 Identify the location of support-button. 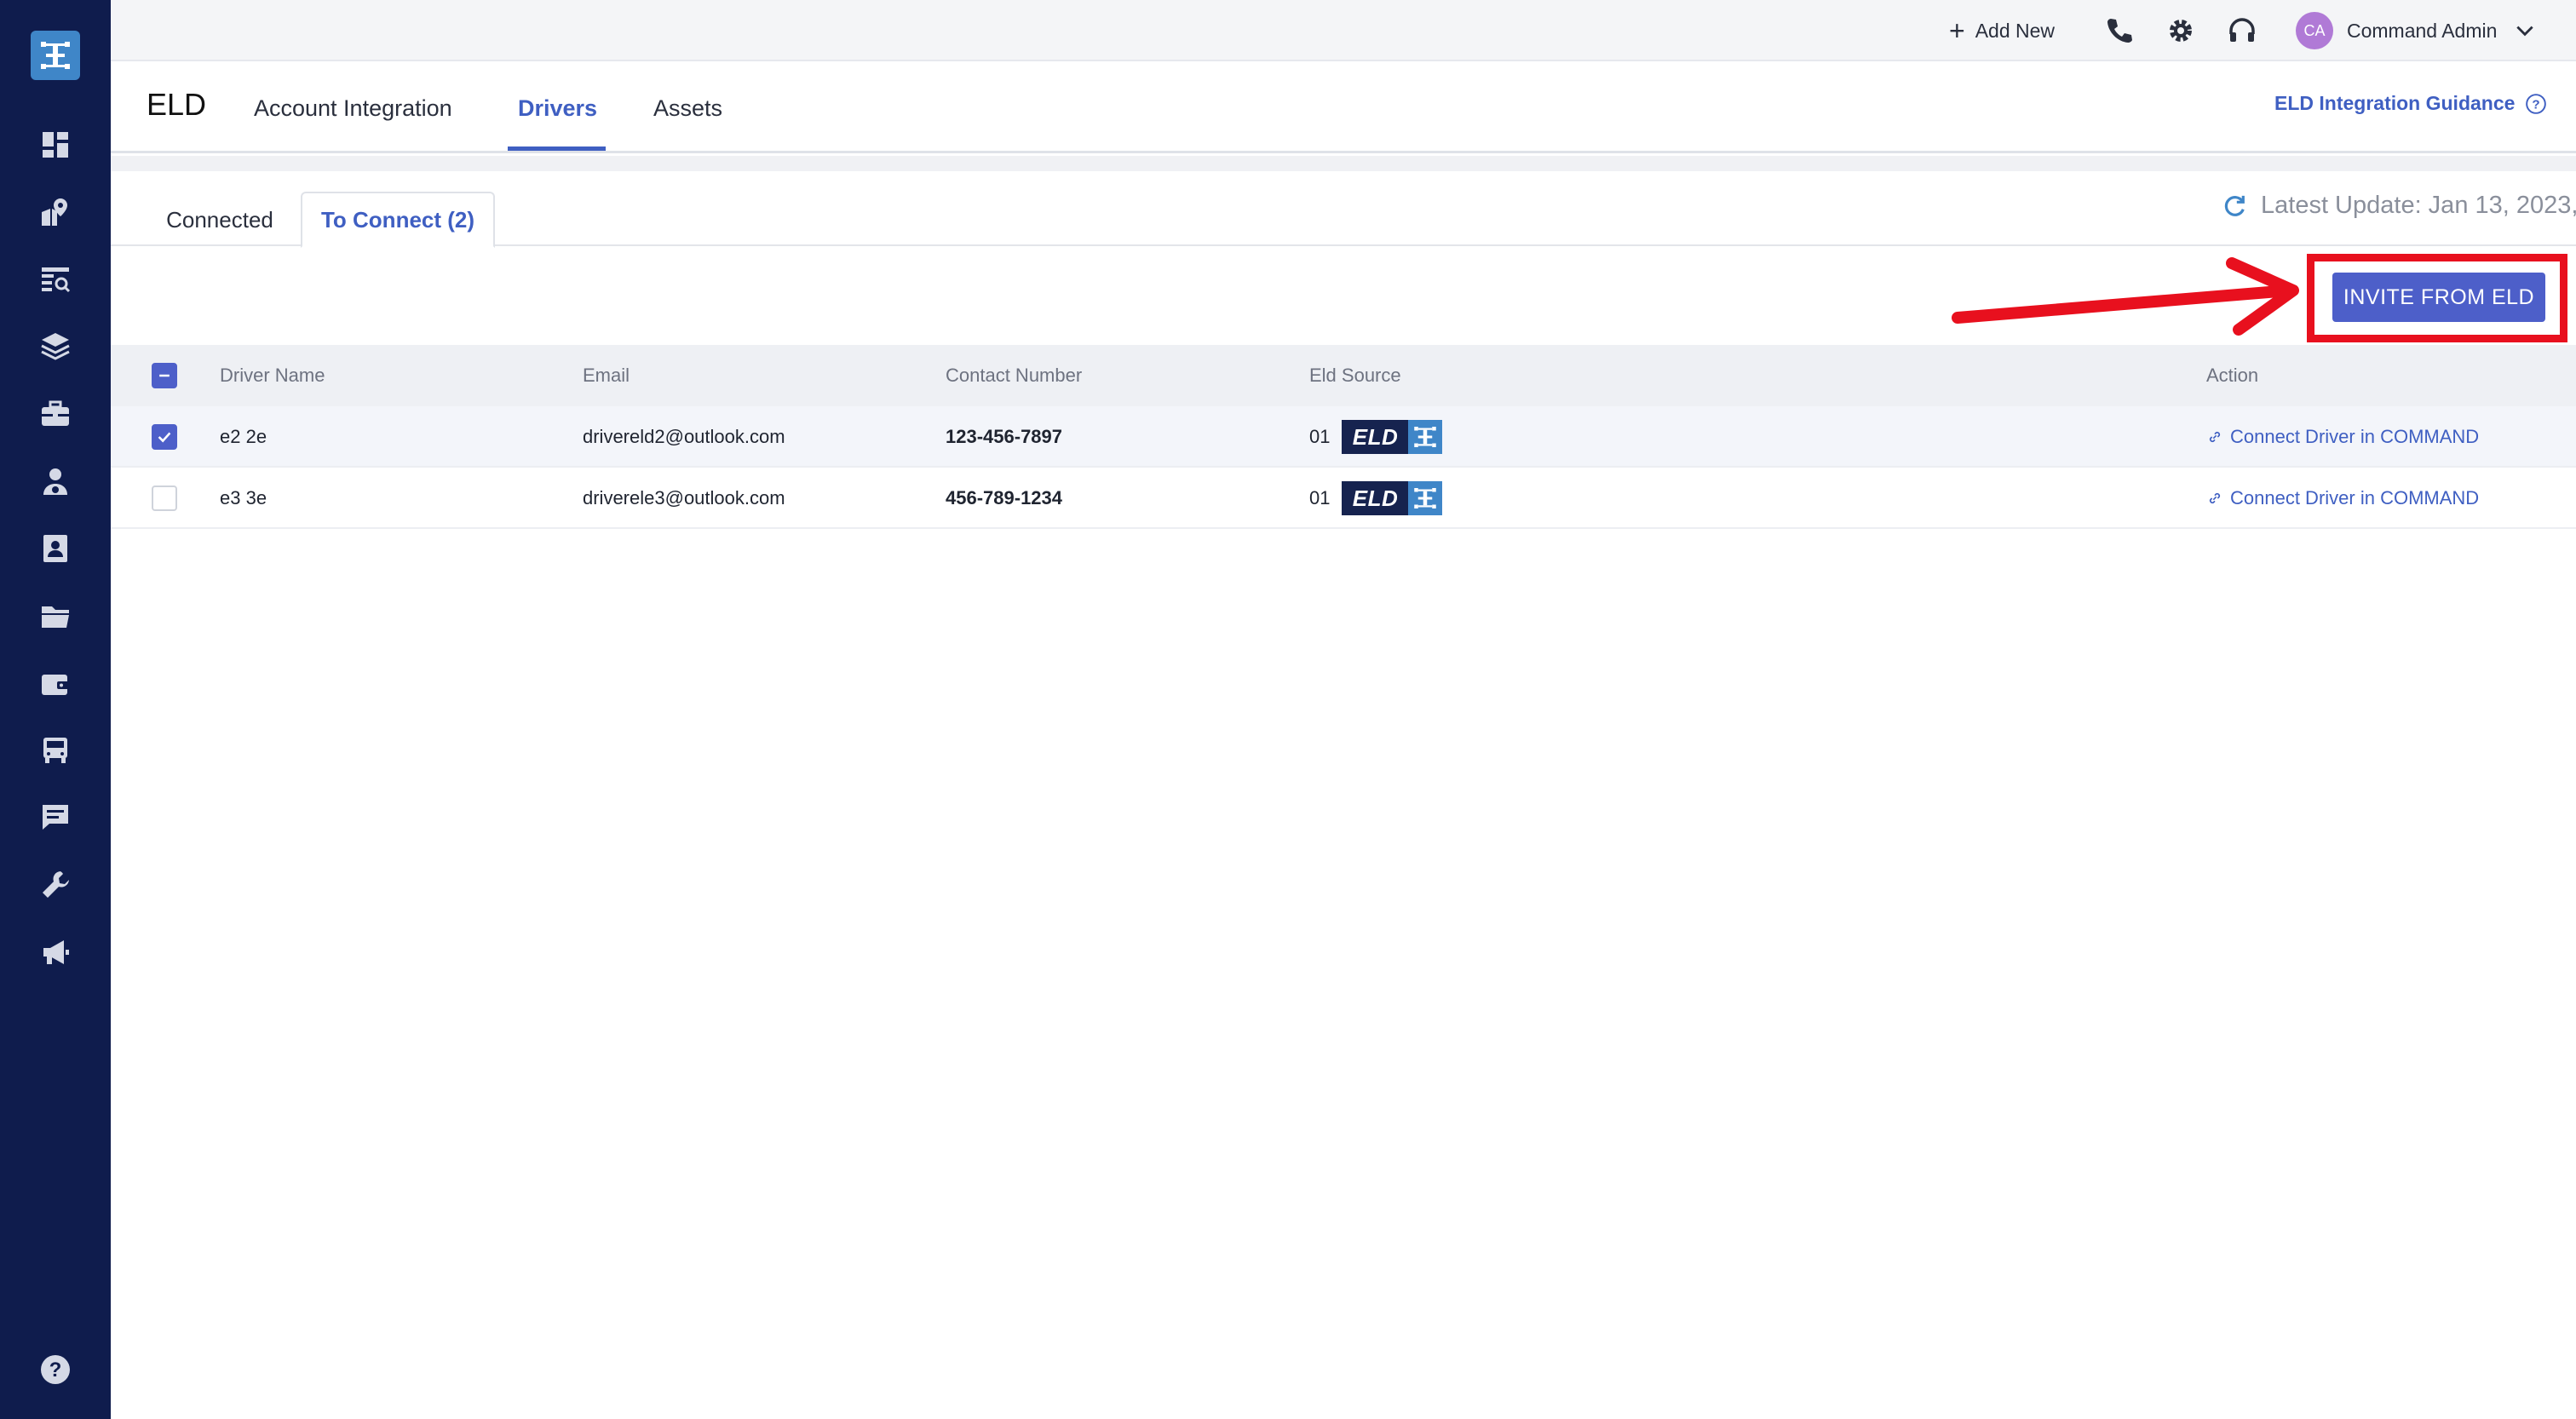
(2242, 30).